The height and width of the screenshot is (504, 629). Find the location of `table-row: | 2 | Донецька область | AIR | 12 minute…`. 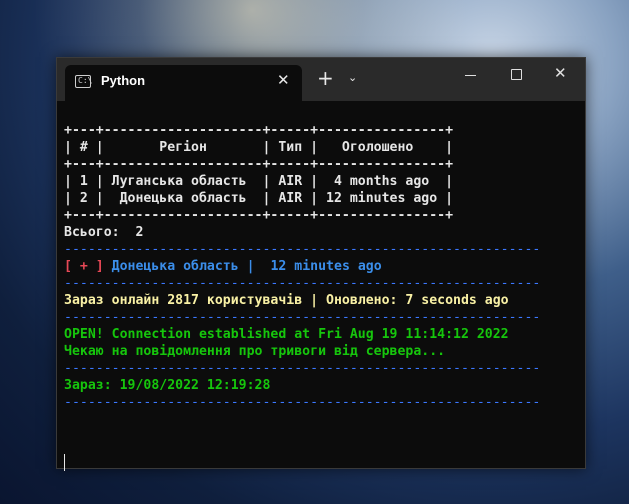

table-row: | 2 | Донецька область | AIR | 12 minute… is located at coordinates (259, 198).